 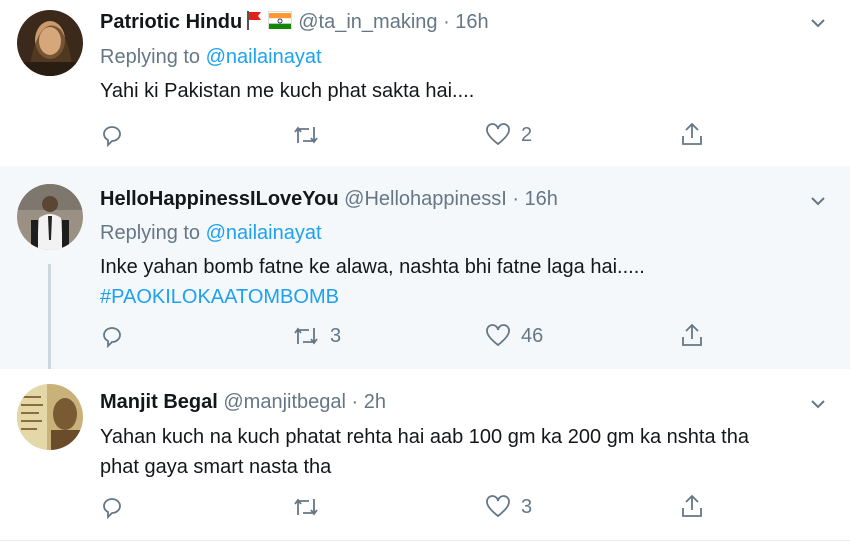 I want to click on retweet-count: 3, so click(x=336, y=335).